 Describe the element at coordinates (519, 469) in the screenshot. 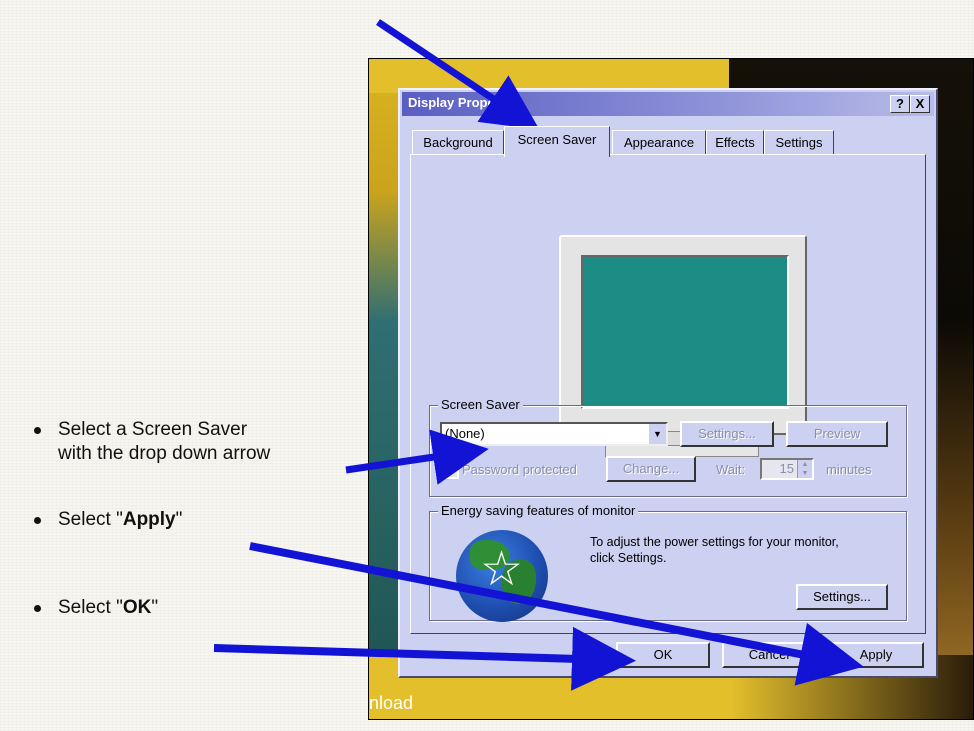

I see `password-protected-label: Password protected` at that location.